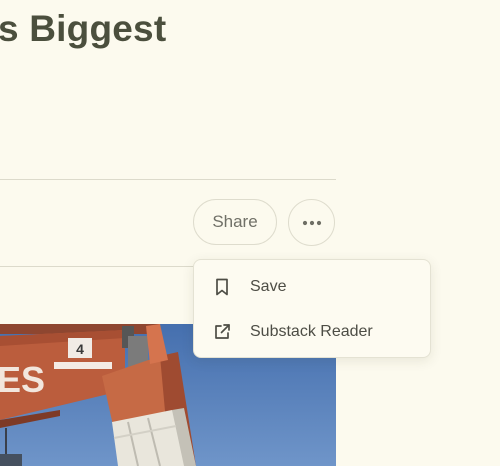 The width and height of the screenshot is (500, 466). What do you see at coordinates (80, 349) in the screenshot?
I see `crane-badge-number: 4` at bounding box center [80, 349].